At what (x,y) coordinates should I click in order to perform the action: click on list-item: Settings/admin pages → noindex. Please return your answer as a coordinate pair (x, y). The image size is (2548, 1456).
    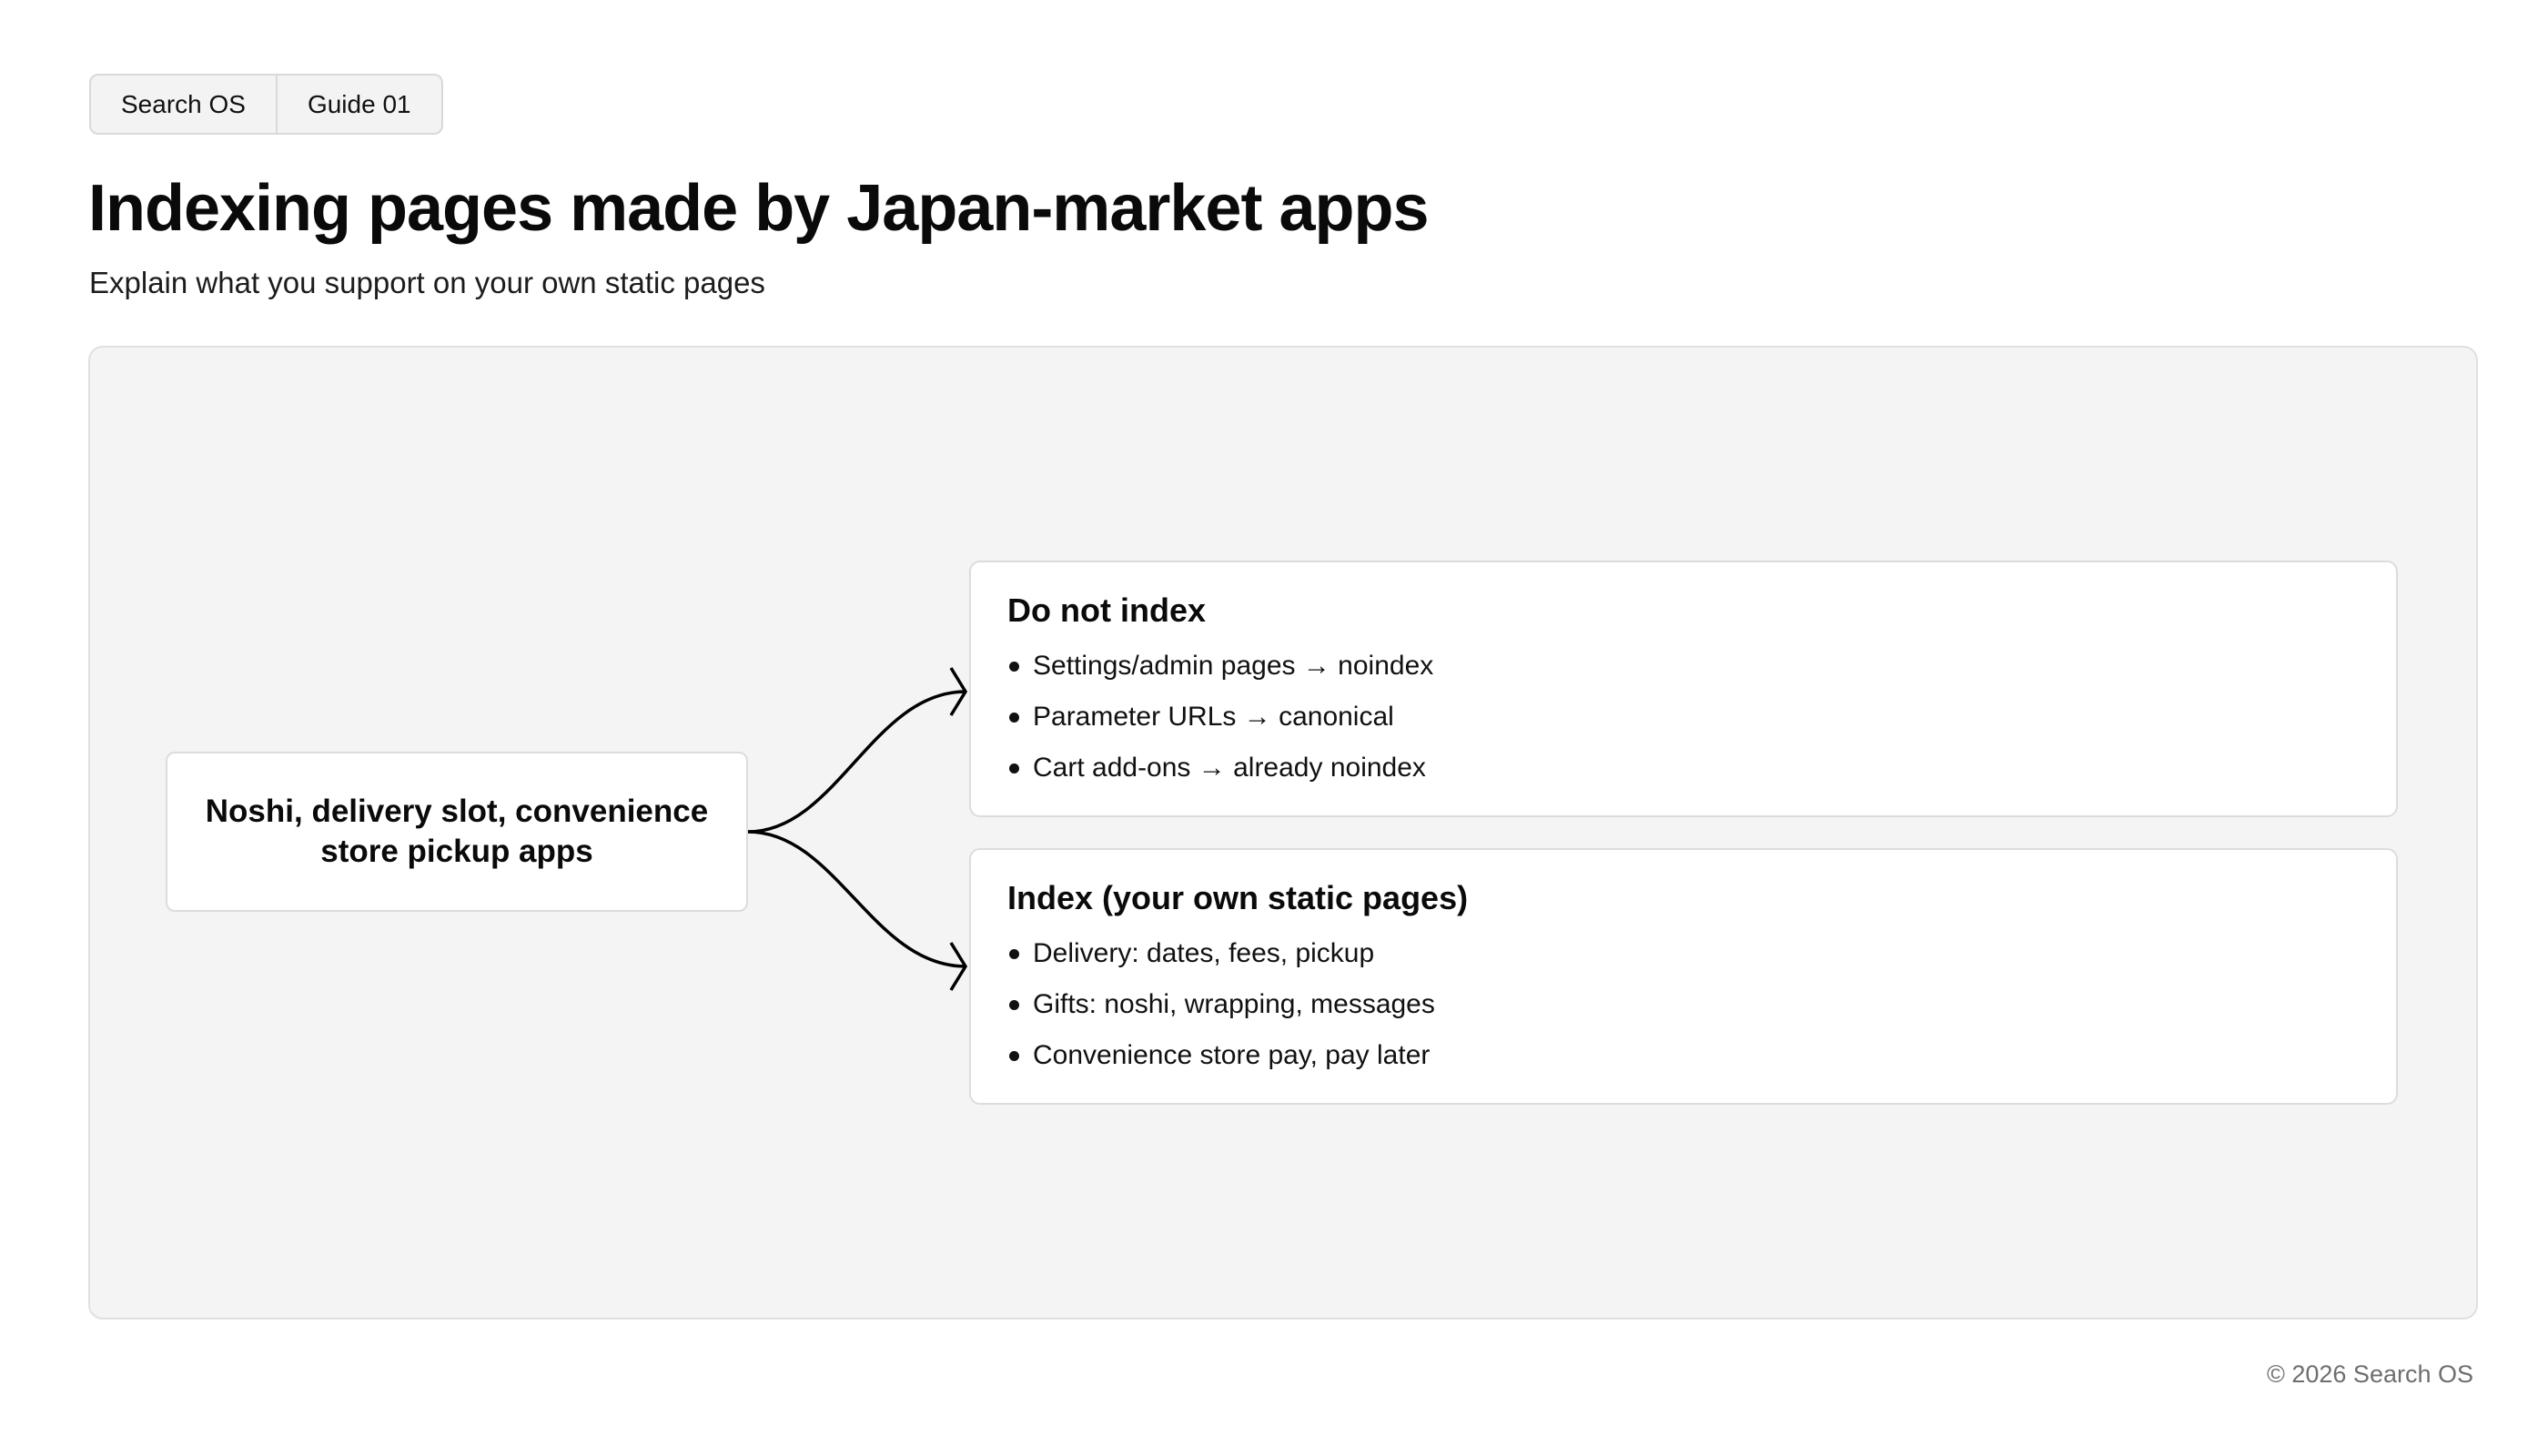
    Looking at the image, I should click on (1684, 667).